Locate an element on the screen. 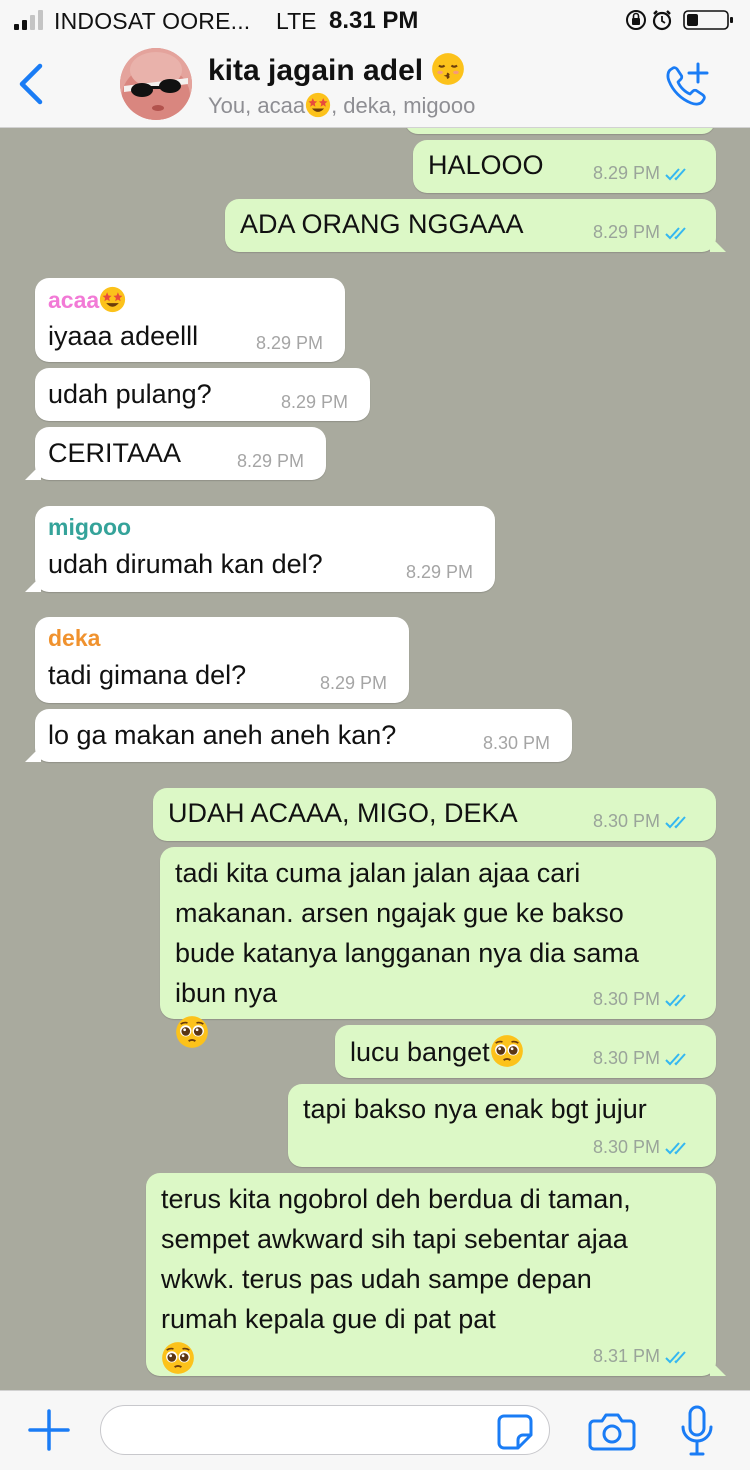 Image resolution: width=750 pixels, height=1470 pixels. status-bar: INDOSAT OORE... LTE 8.31 PM is located at coordinates (375, 20).